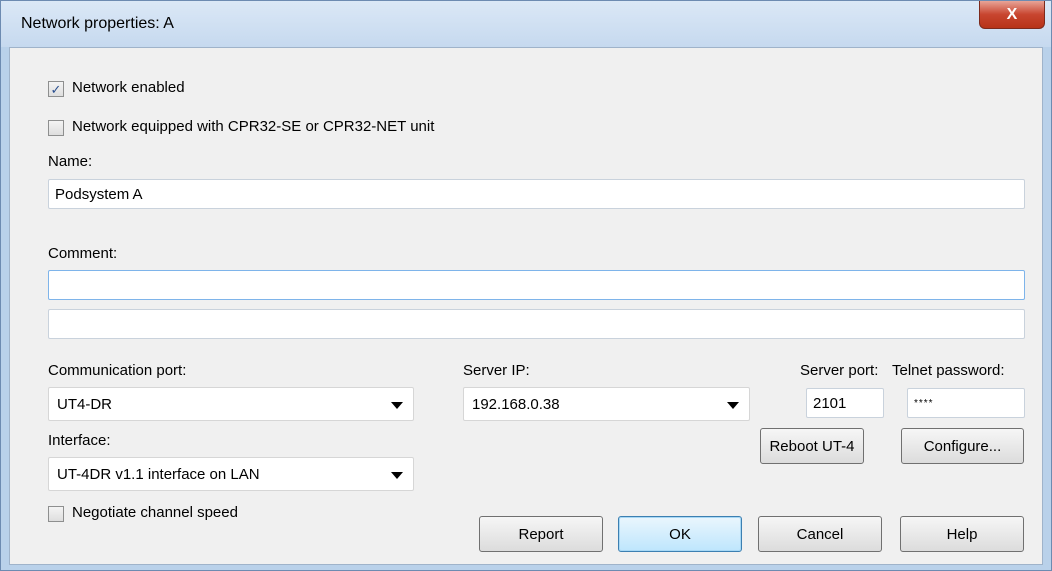  Describe the element at coordinates (820, 534) in the screenshot. I see `cancel-button: Cancel` at that location.